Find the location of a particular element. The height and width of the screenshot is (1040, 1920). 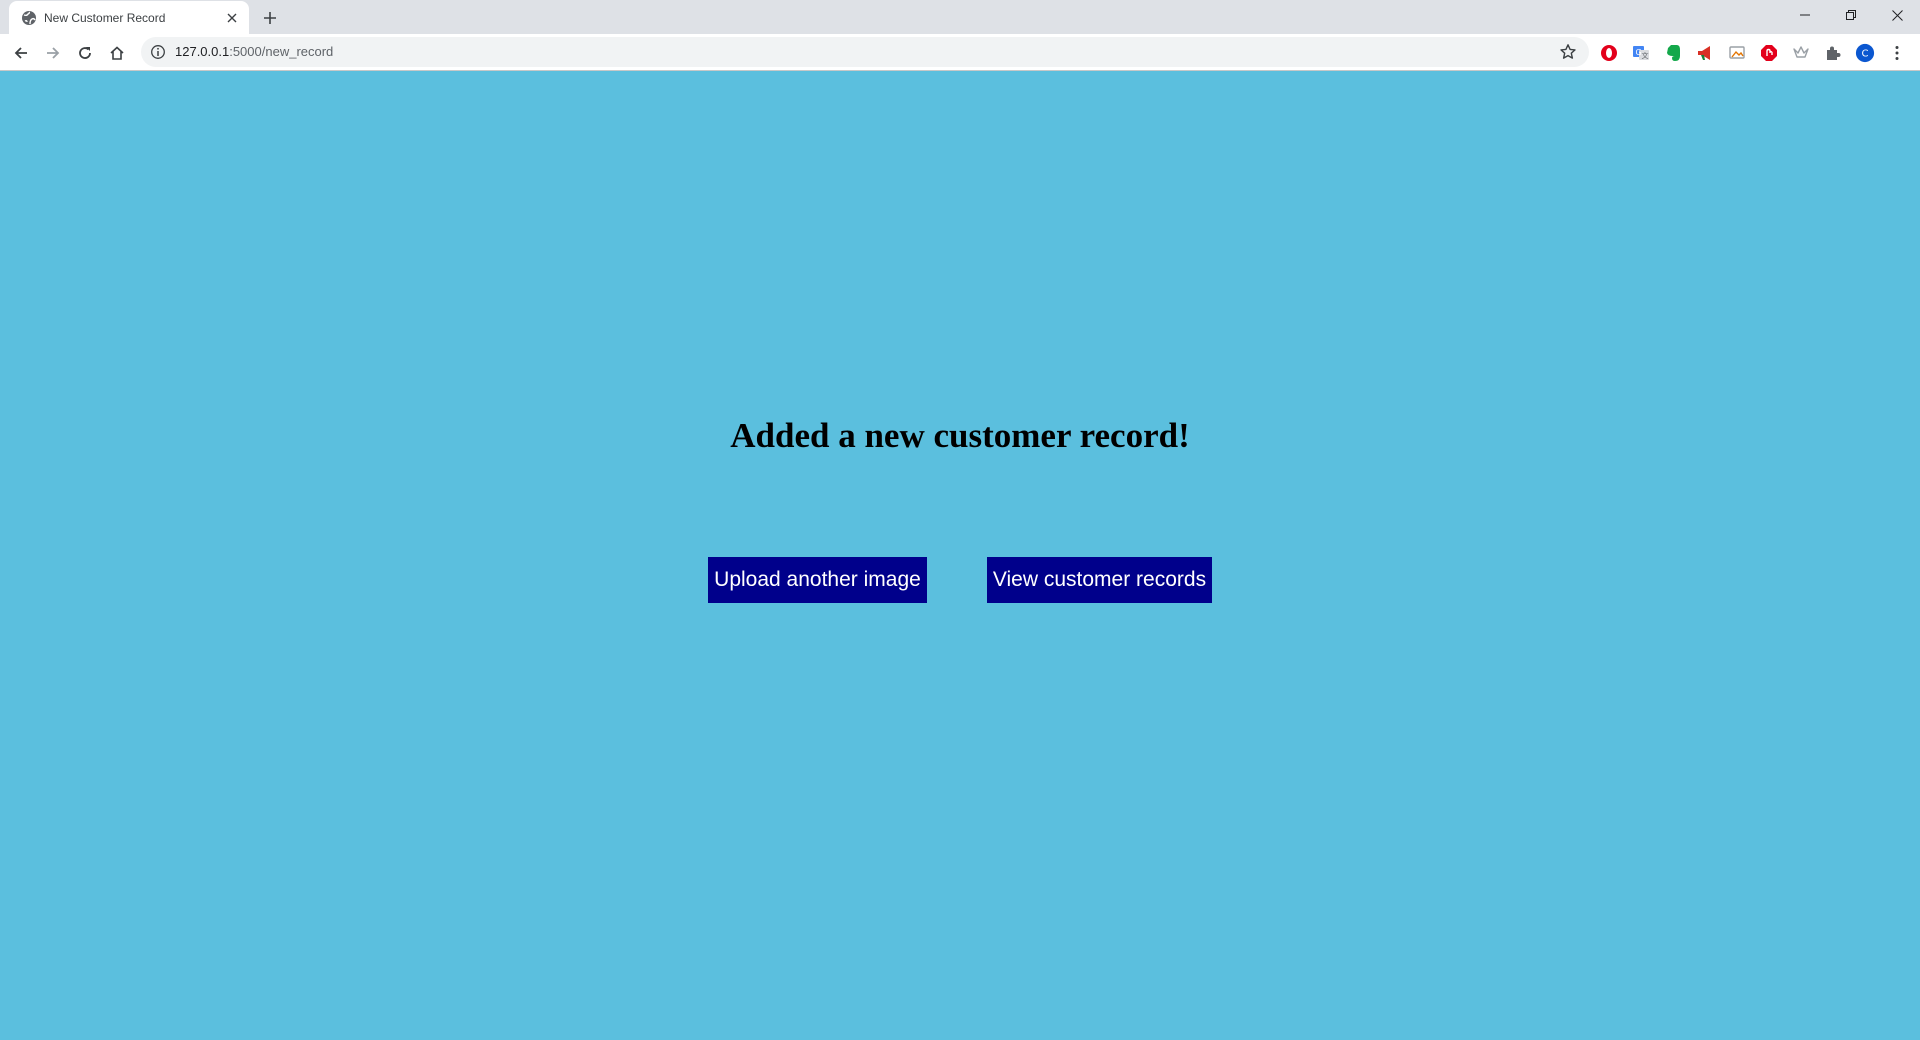

avatar: C is located at coordinates (1865, 53).